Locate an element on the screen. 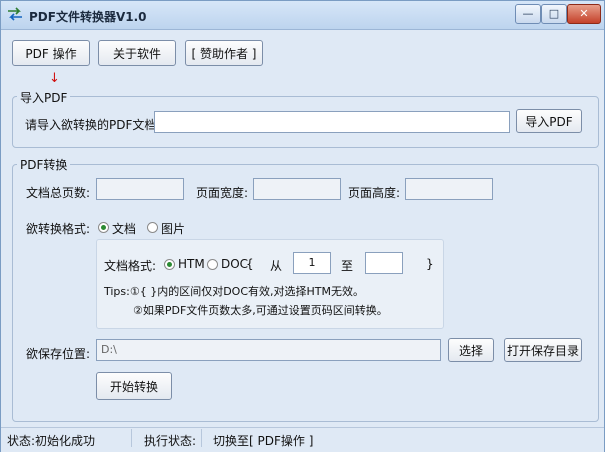  save-path-field: D:\ is located at coordinates (268, 350).